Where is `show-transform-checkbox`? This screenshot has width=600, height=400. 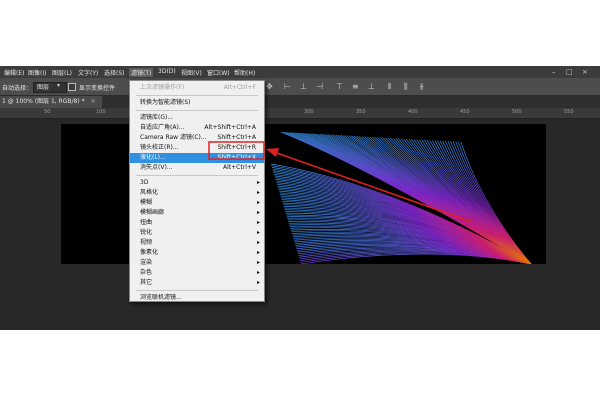 show-transform-checkbox is located at coordinates (72, 87).